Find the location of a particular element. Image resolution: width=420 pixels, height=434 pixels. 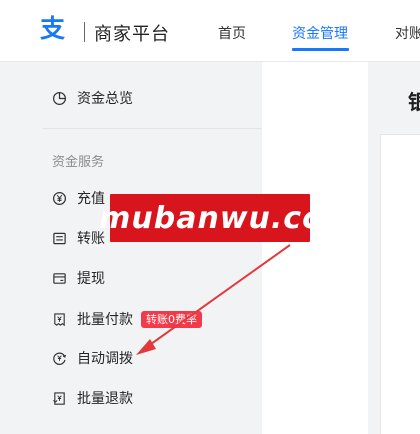

batch-refund-icon is located at coordinates (59, 398).